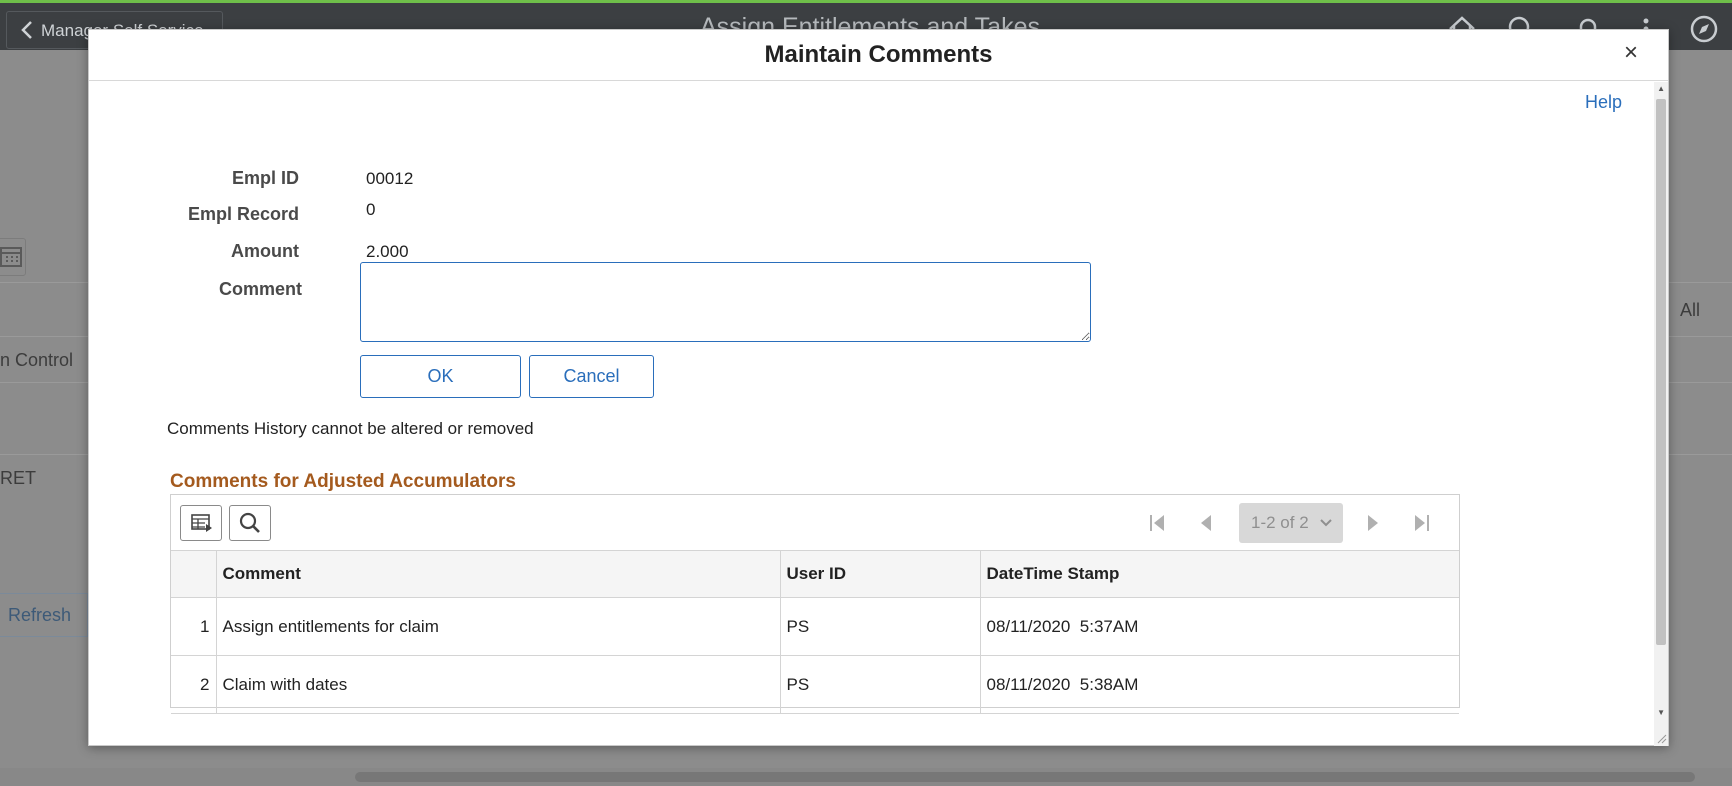  I want to click on compass-icon, so click(1704, 29).